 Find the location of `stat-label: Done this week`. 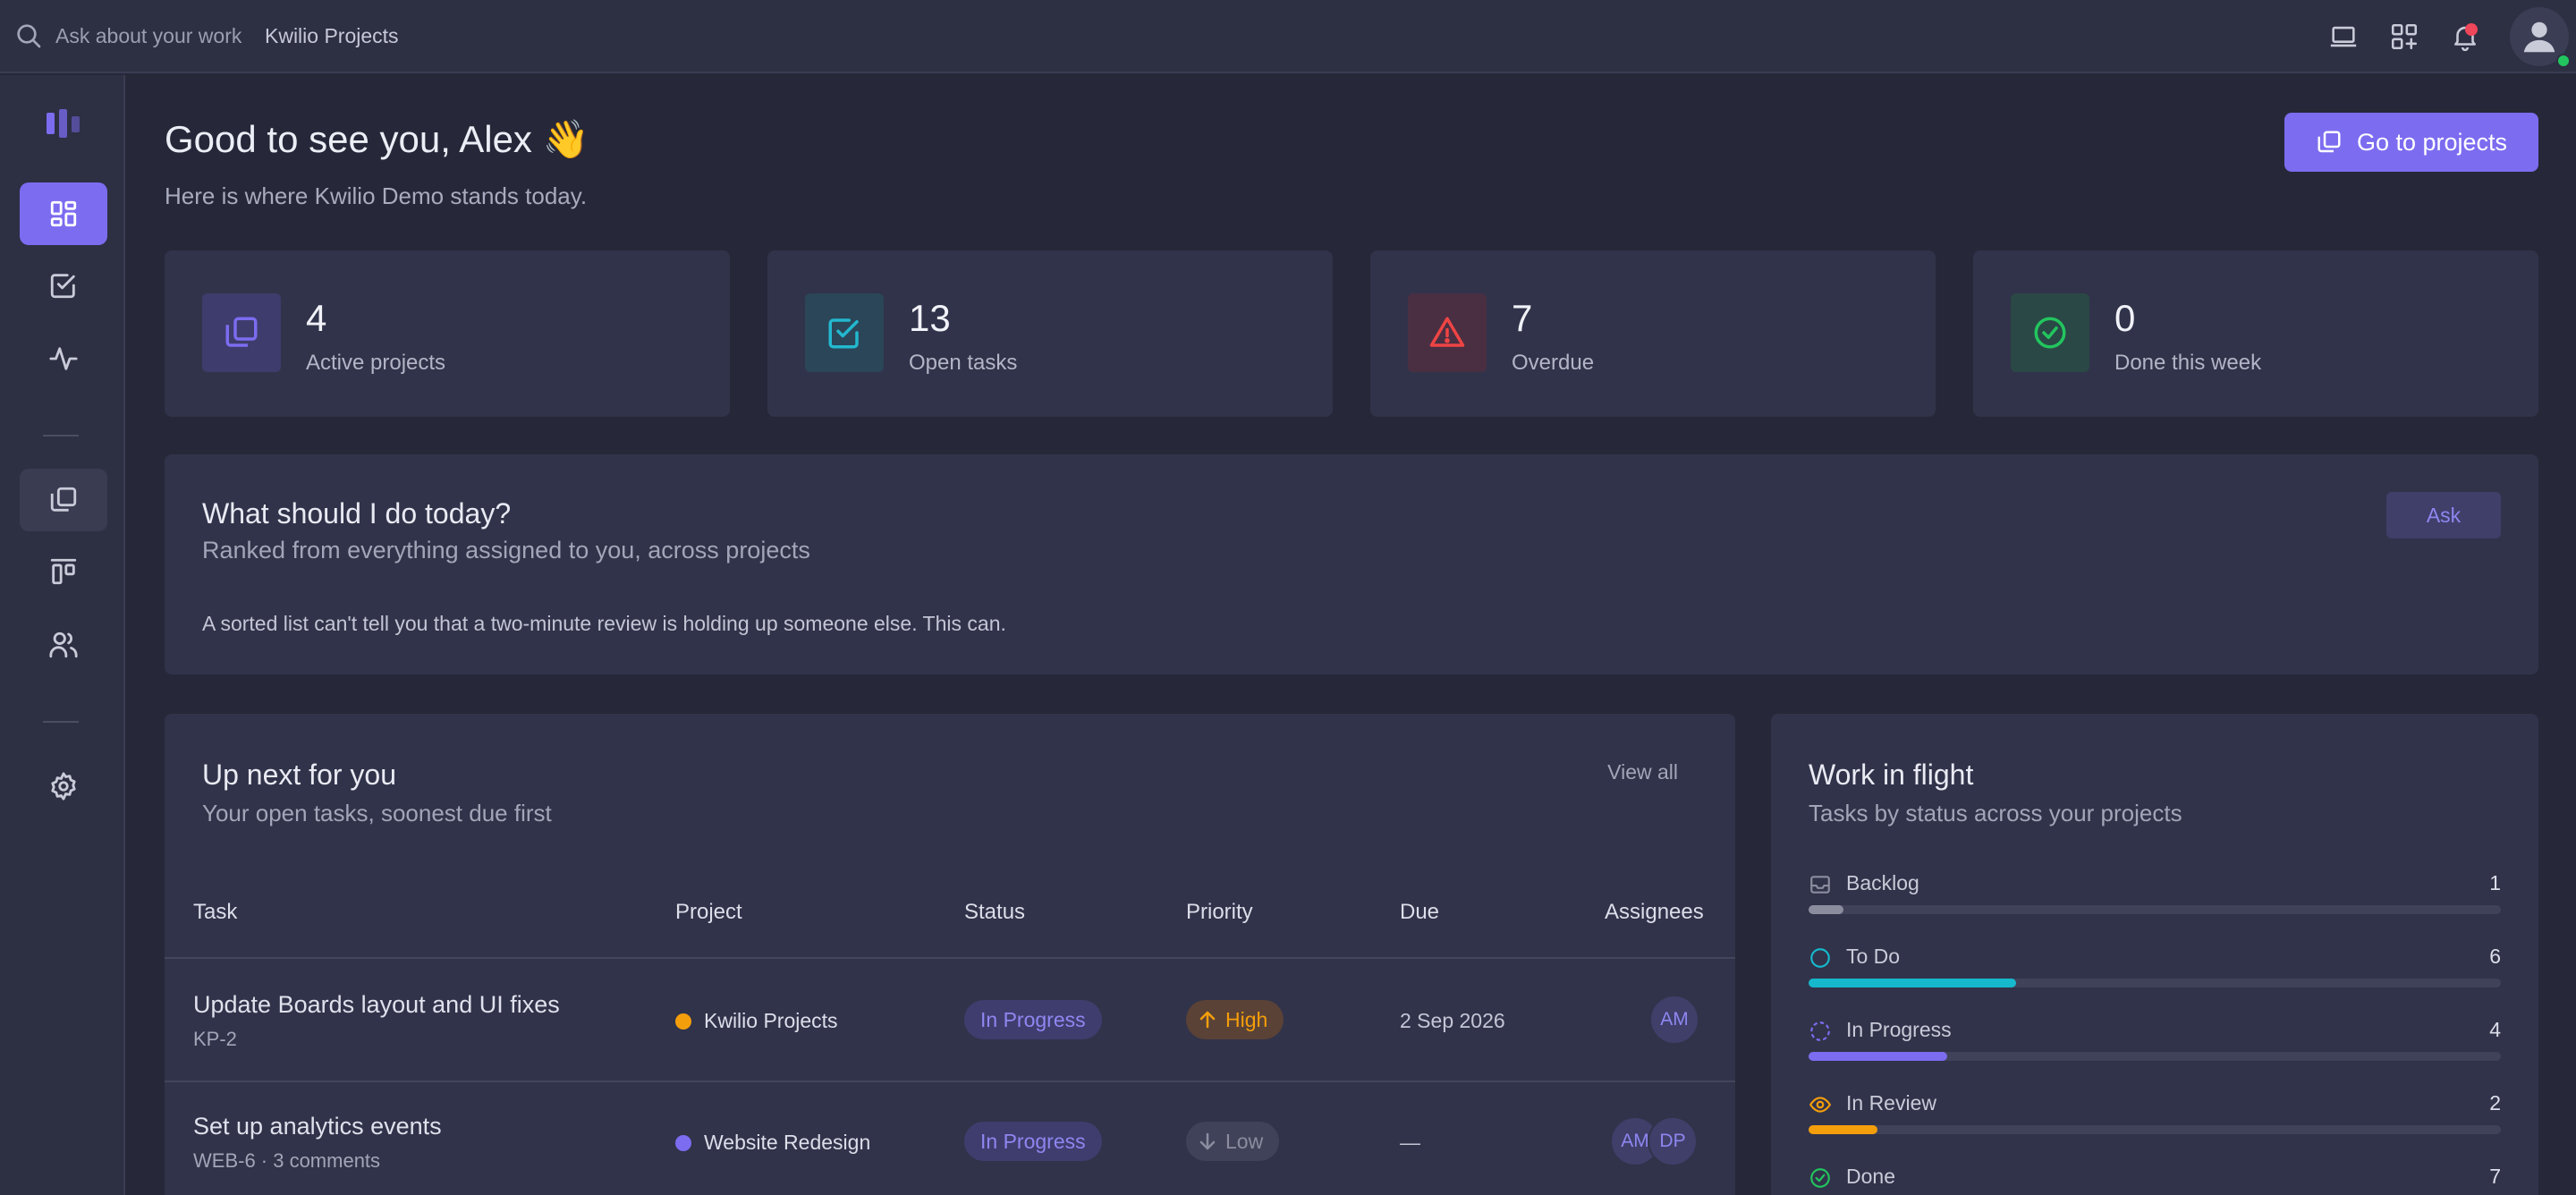

stat-label: Done this week is located at coordinates (2188, 363).